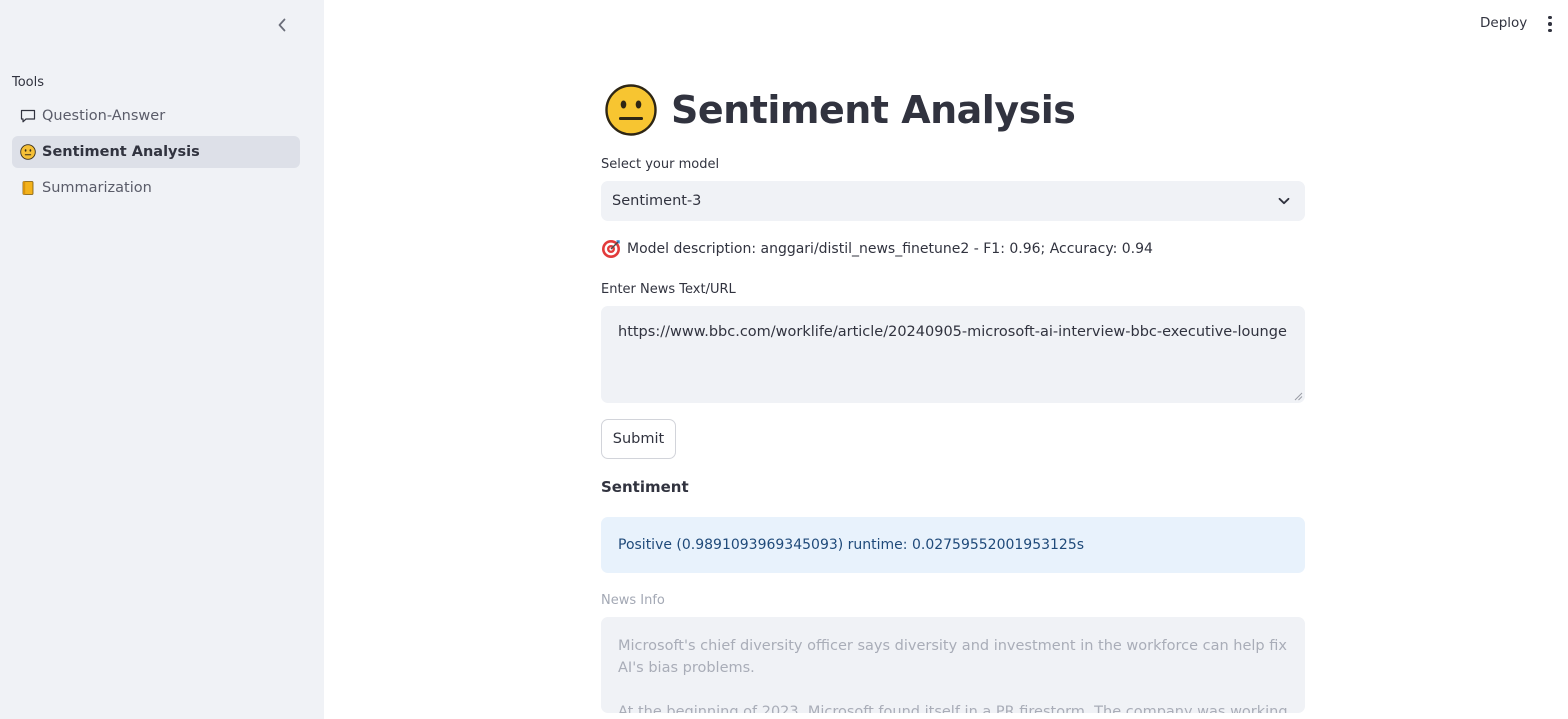 The width and height of the screenshot is (1568, 719). I want to click on news-input-label: Enter News Text/URL, so click(668, 289).